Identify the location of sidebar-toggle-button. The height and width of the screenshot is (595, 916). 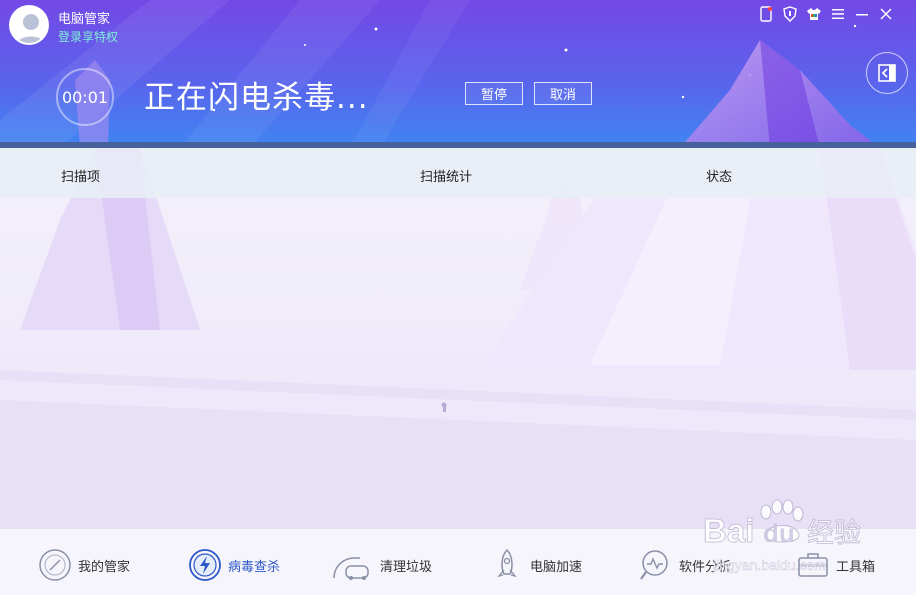
(887, 73).